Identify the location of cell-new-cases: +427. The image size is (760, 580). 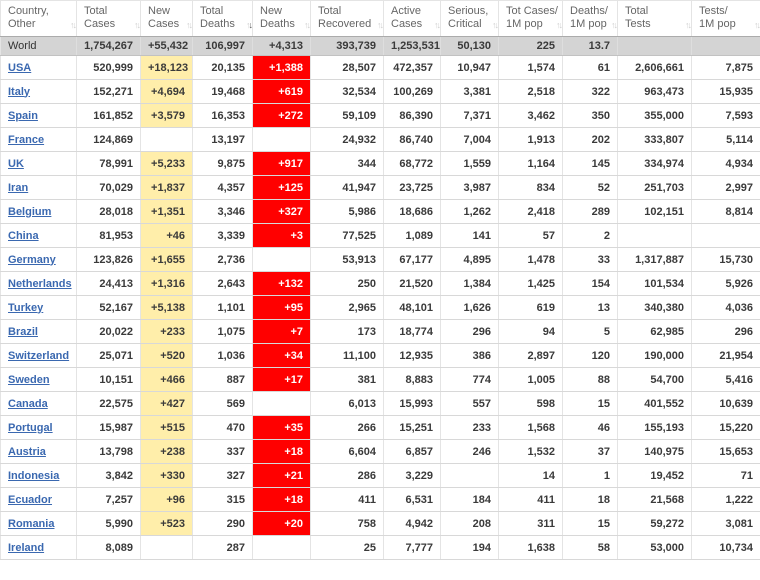
(166, 403).